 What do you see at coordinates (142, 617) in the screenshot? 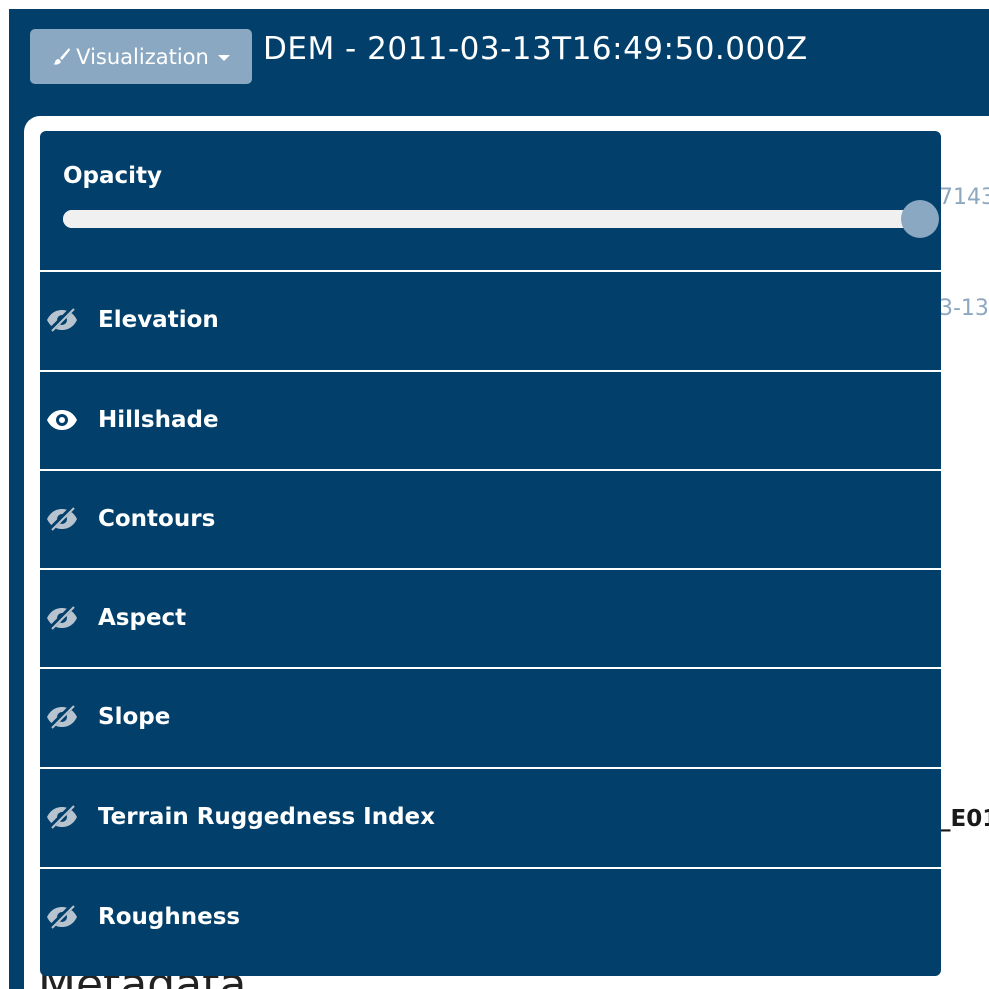
I see `layer-label: Aspect` at bounding box center [142, 617].